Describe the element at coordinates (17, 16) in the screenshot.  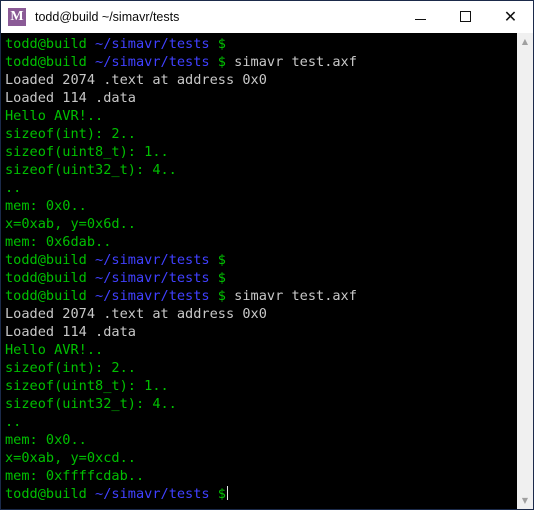
I see `mintty-m-icon: M` at that location.